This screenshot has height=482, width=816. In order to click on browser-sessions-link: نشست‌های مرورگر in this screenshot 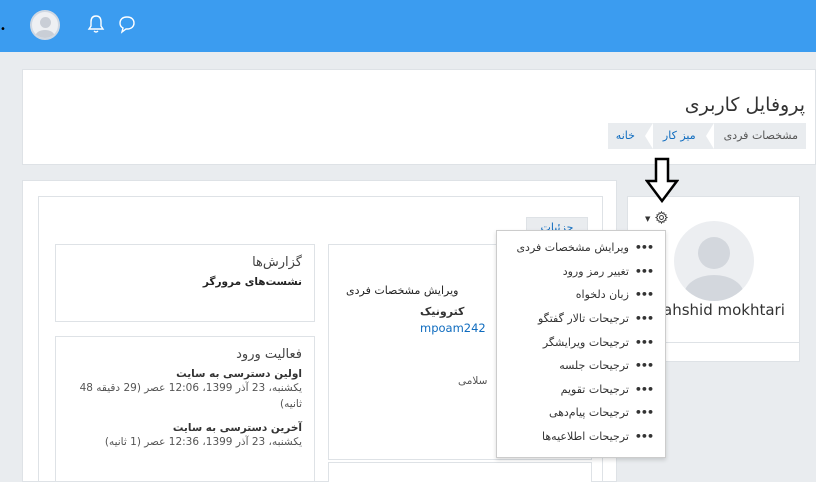, I will do `click(185, 282)`.